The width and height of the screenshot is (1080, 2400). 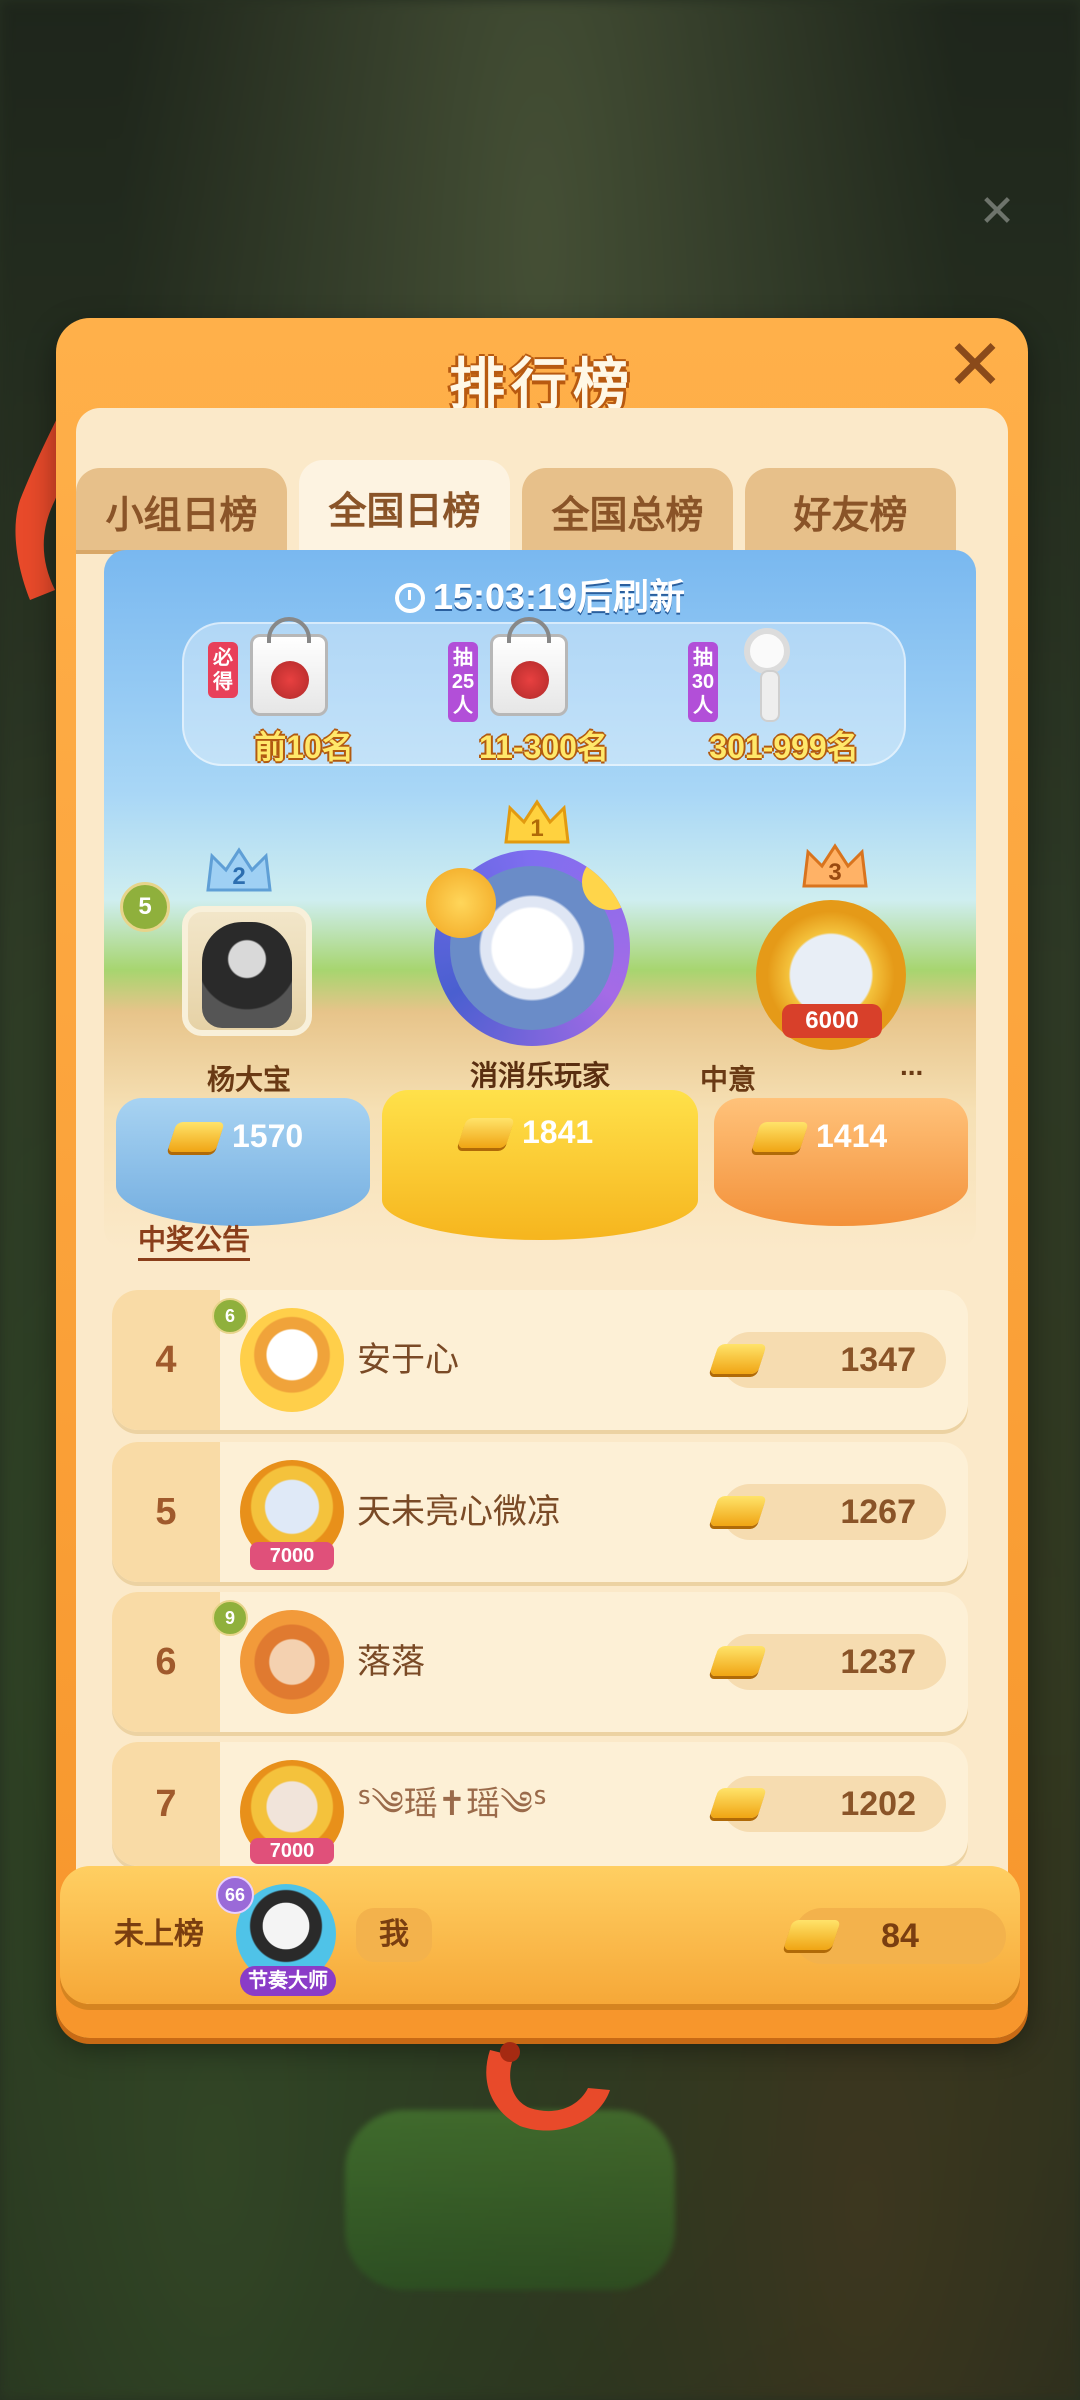 I want to click on score-rank-3: 1414, so click(x=819, y=1136).